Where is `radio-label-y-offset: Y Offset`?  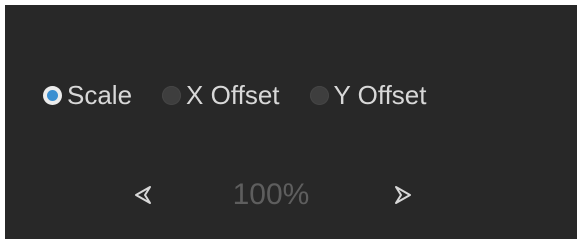
radio-label-y-offset: Y Offset is located at coordinates (380, 95).